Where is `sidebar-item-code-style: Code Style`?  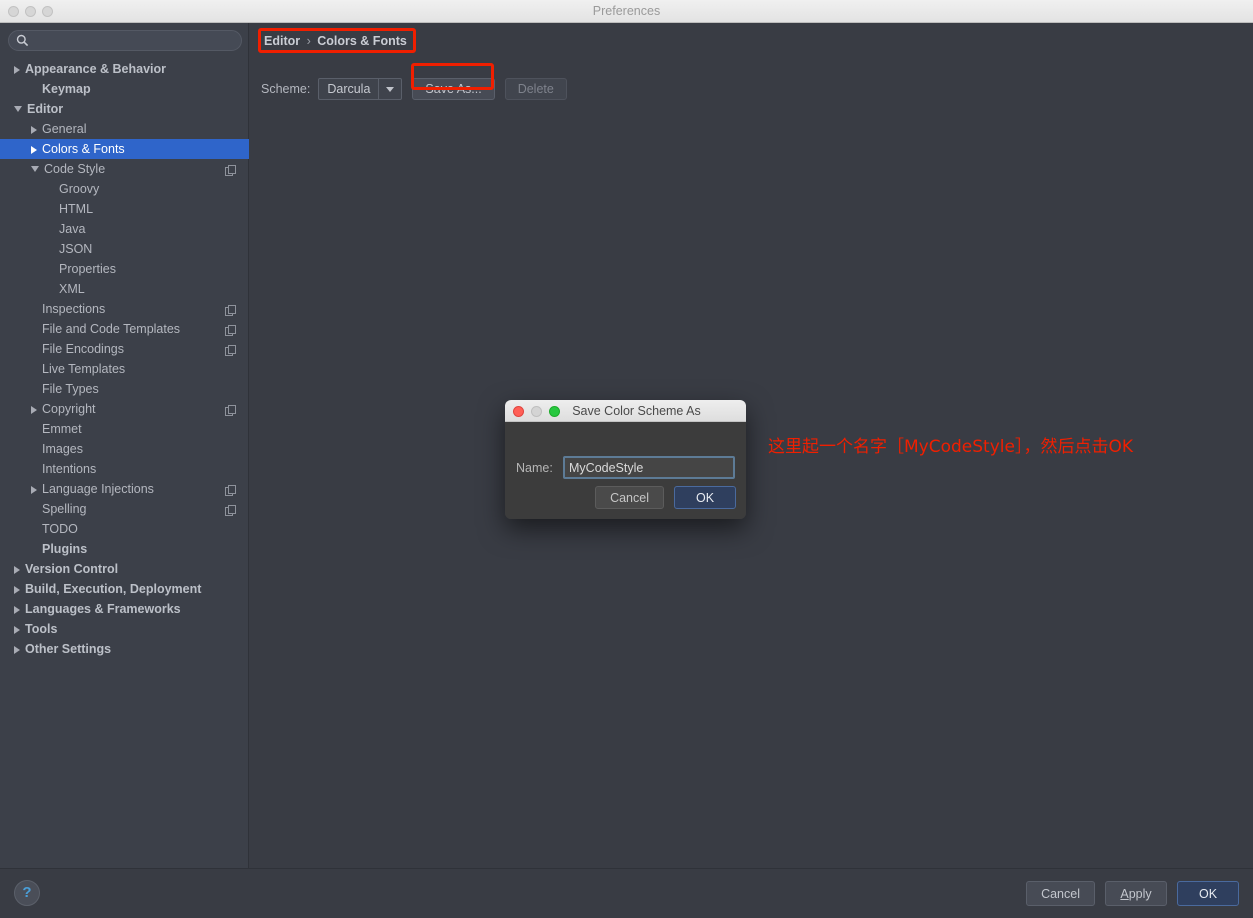
sidebar-item-code-style: Code Style is located at coordinates (124, 169).